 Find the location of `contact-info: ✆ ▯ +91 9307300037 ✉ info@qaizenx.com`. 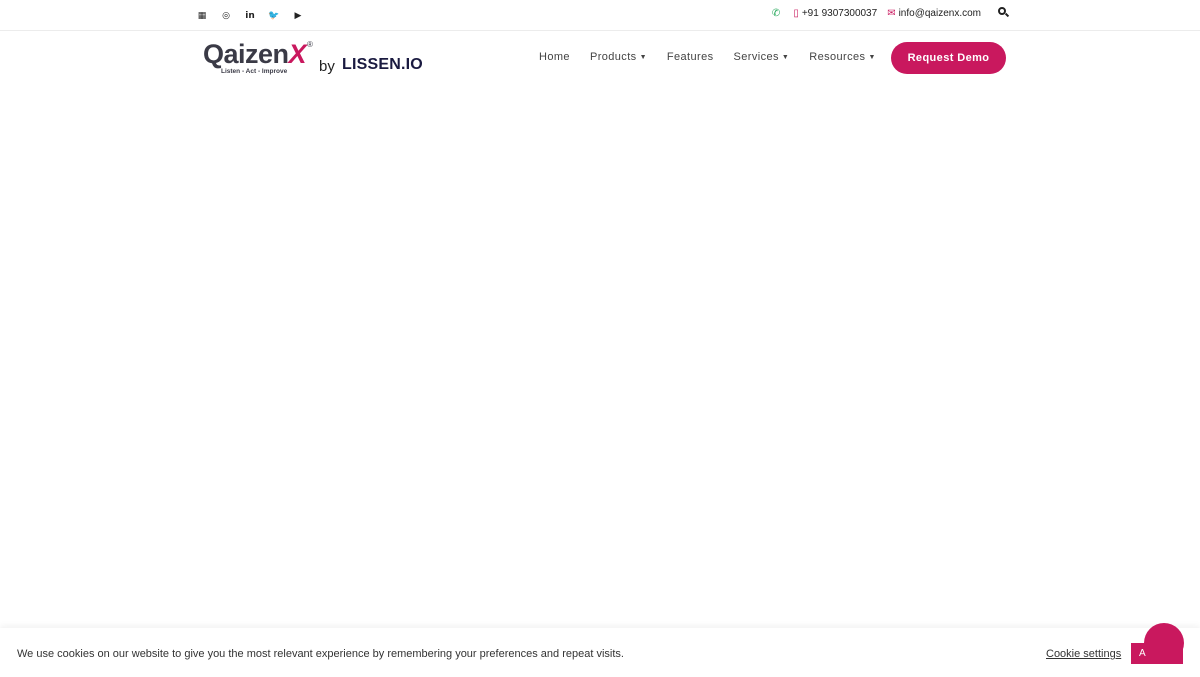

contact-info: ✆ ▯ +91 9307300037 ✉ info@qaizenx.com is located at coordinates (886, 13).